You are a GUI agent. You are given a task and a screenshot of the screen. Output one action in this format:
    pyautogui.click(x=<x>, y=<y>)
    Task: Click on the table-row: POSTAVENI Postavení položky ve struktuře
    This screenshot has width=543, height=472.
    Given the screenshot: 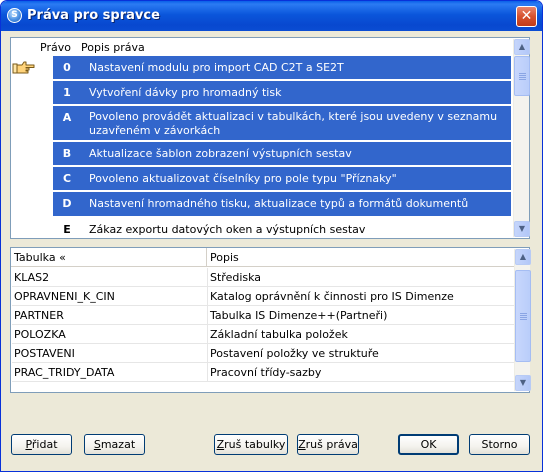 What is the action you would take?
    pyautogui.click(x=263, y=353)
    